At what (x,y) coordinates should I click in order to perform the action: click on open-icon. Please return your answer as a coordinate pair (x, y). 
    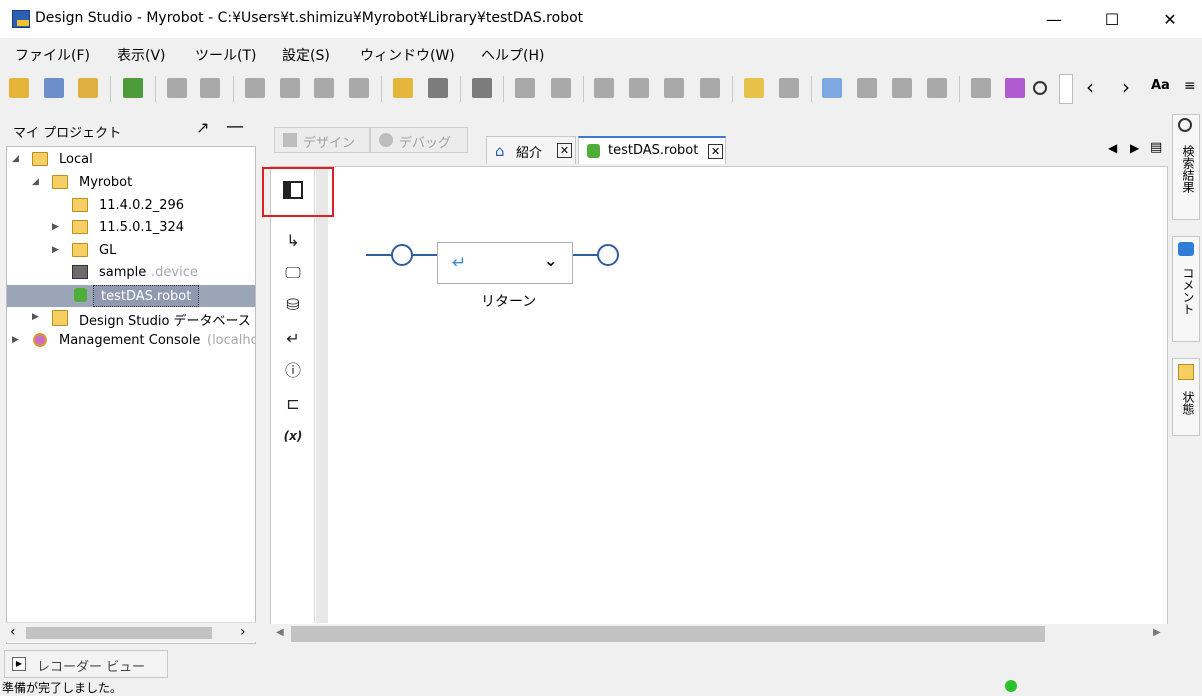
    Looking at the image, I should click on (19, 88).